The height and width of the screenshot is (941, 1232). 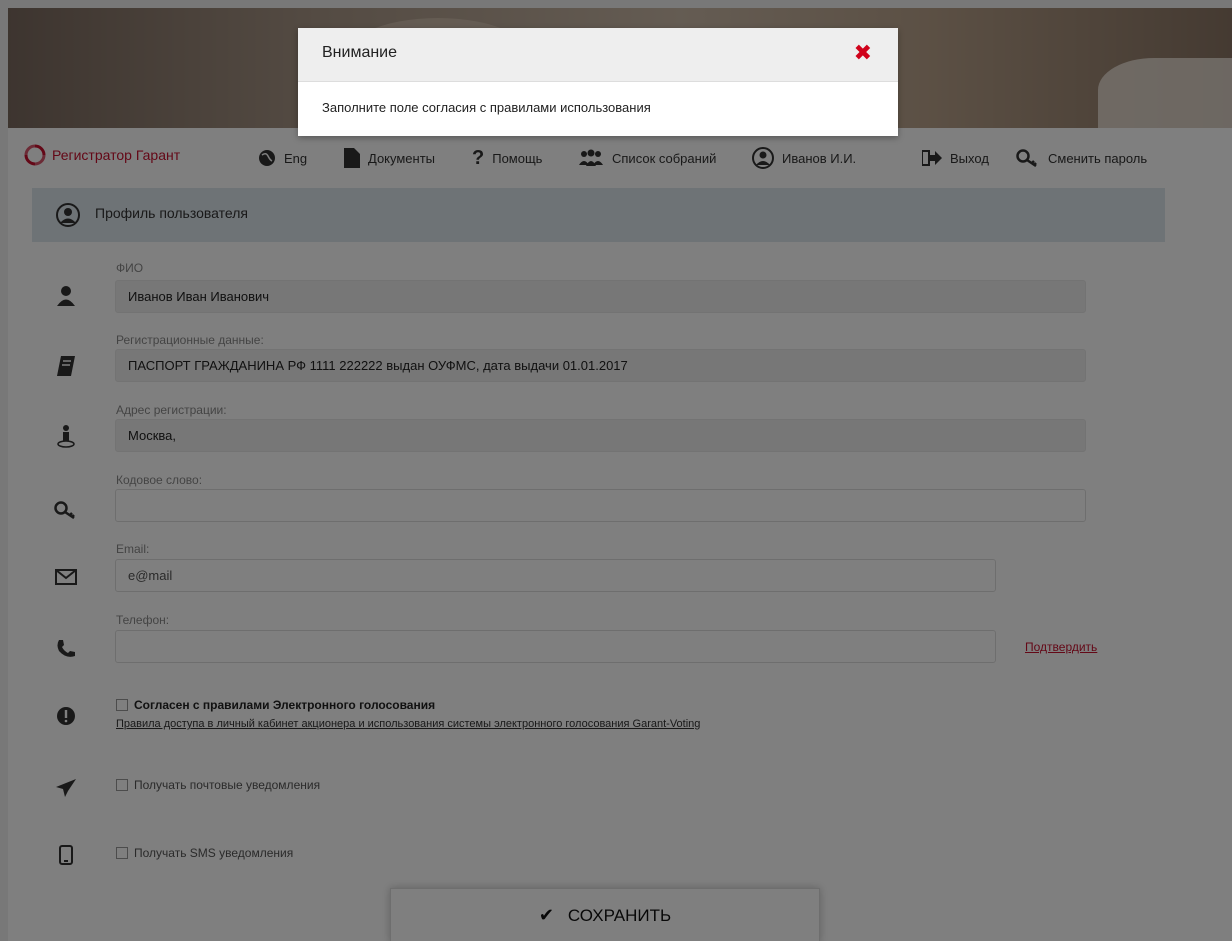 I want to click on close-icon: ✖, so click(x=863, y=53).